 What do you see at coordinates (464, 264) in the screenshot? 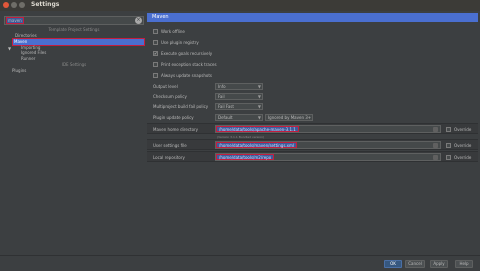
I see `help-button: Help` at bounding box center [464, 264].